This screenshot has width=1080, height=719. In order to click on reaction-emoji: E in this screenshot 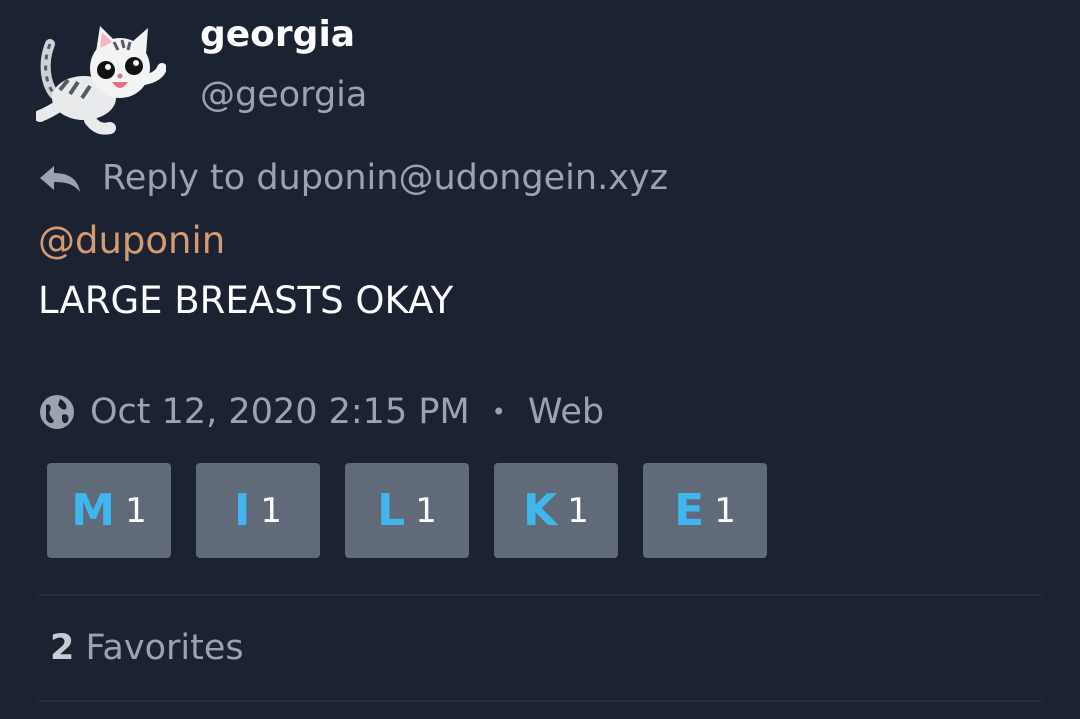, I will do `click(689, 510)`.